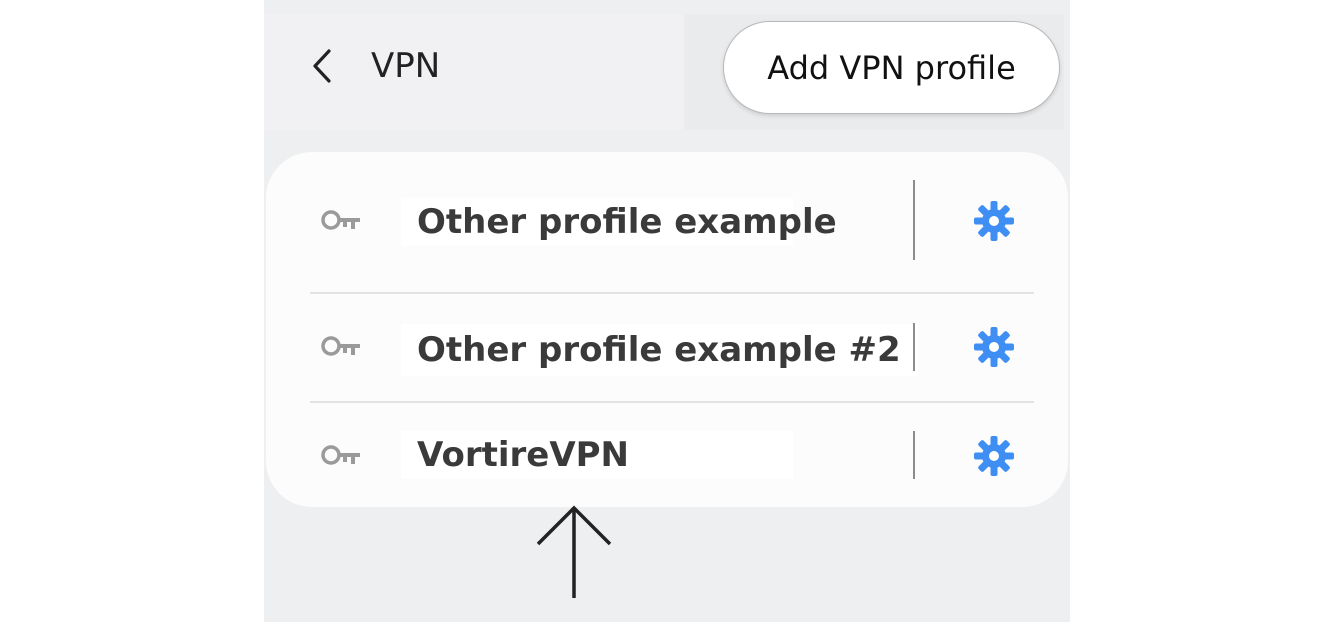 The height and width of the screenshot is (622, 1340). Describe the element at coordinates (597, 455) in the screenshot. I see `profile-name: VortireVPN` at that location.